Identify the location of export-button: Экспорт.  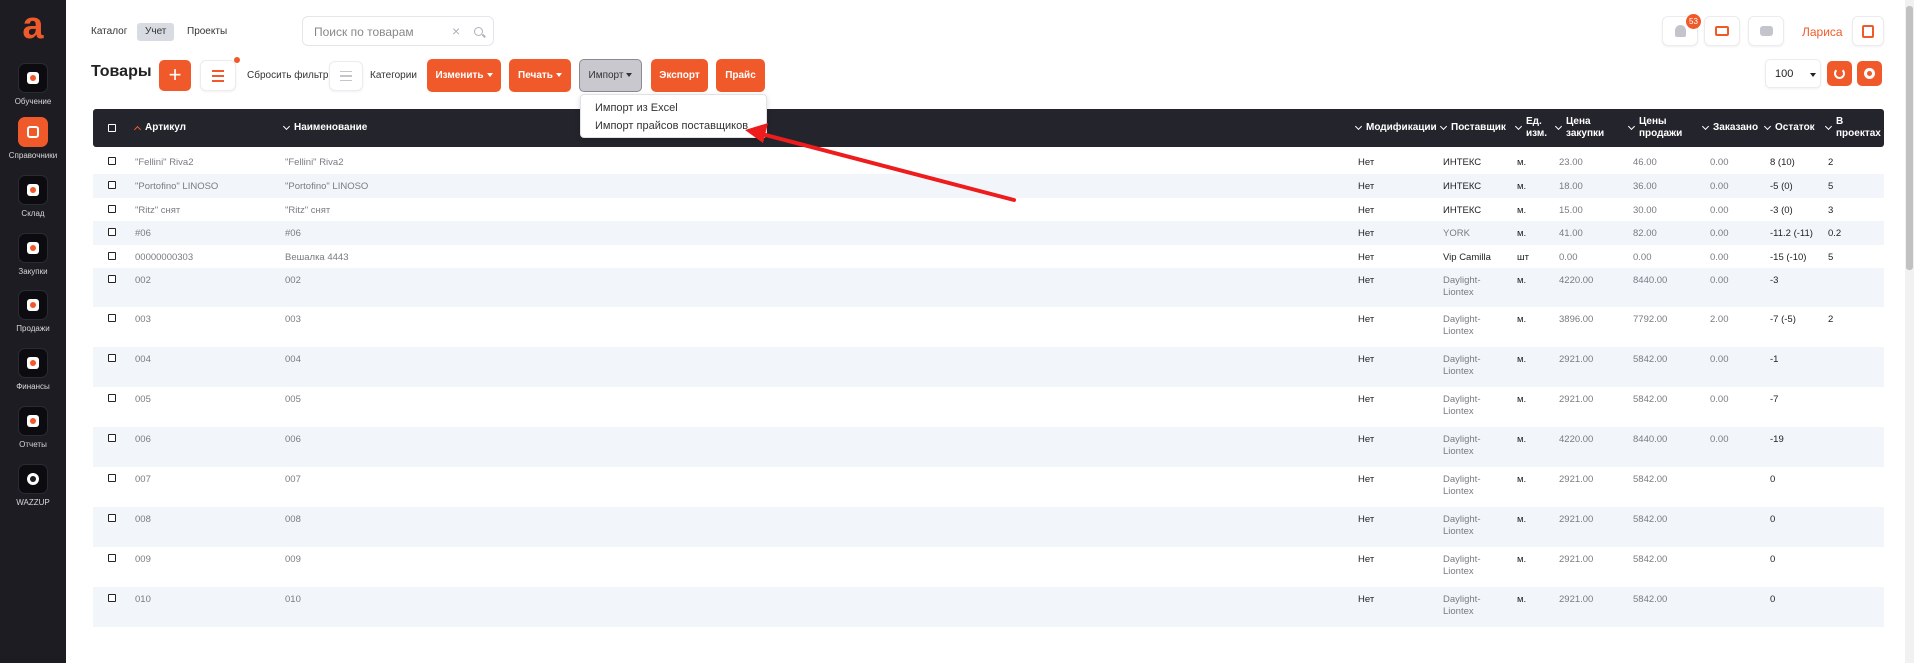
(679, 75).